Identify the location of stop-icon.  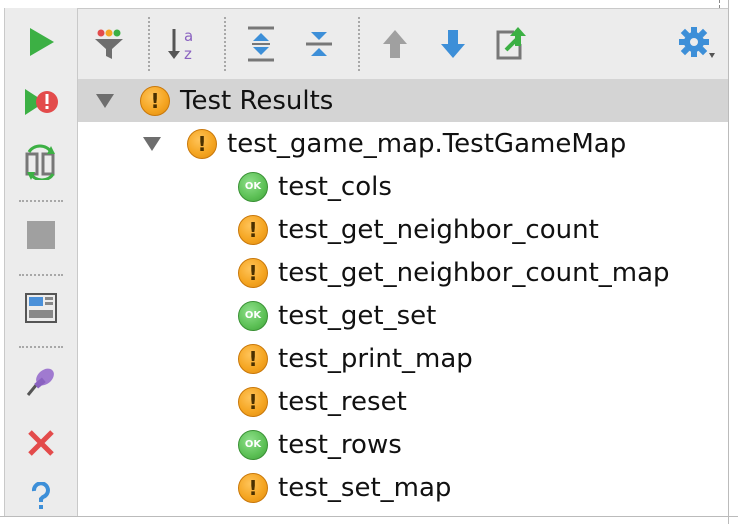
(41, 235).